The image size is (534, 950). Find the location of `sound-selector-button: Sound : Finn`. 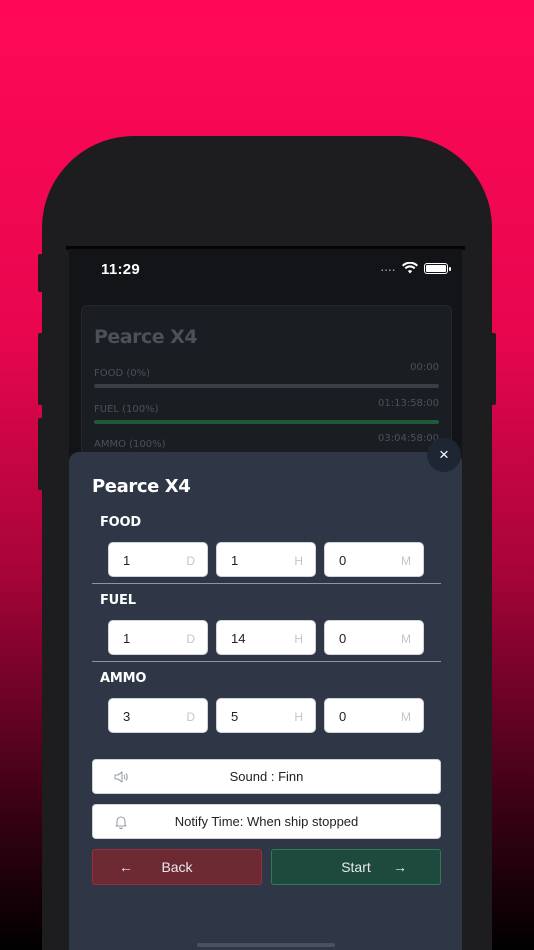

sound-selector-button: Sound : Finn is located at coordinates (266, 776).